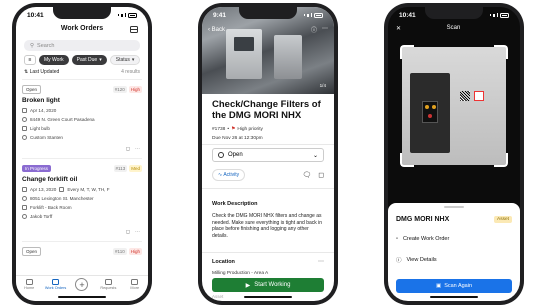  What do you see at coordinates (29, 284) in the screenshot?
I see `tab-home: Home` at bounding box center [29, 284].